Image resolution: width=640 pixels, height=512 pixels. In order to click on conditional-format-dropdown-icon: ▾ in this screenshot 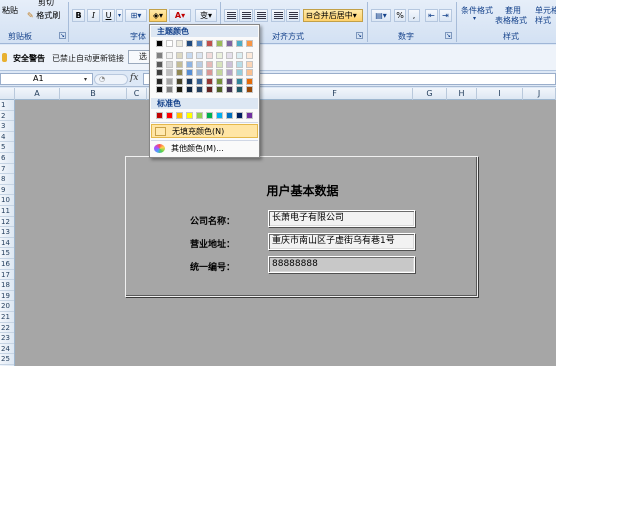, I will do `click(474, 18)`.